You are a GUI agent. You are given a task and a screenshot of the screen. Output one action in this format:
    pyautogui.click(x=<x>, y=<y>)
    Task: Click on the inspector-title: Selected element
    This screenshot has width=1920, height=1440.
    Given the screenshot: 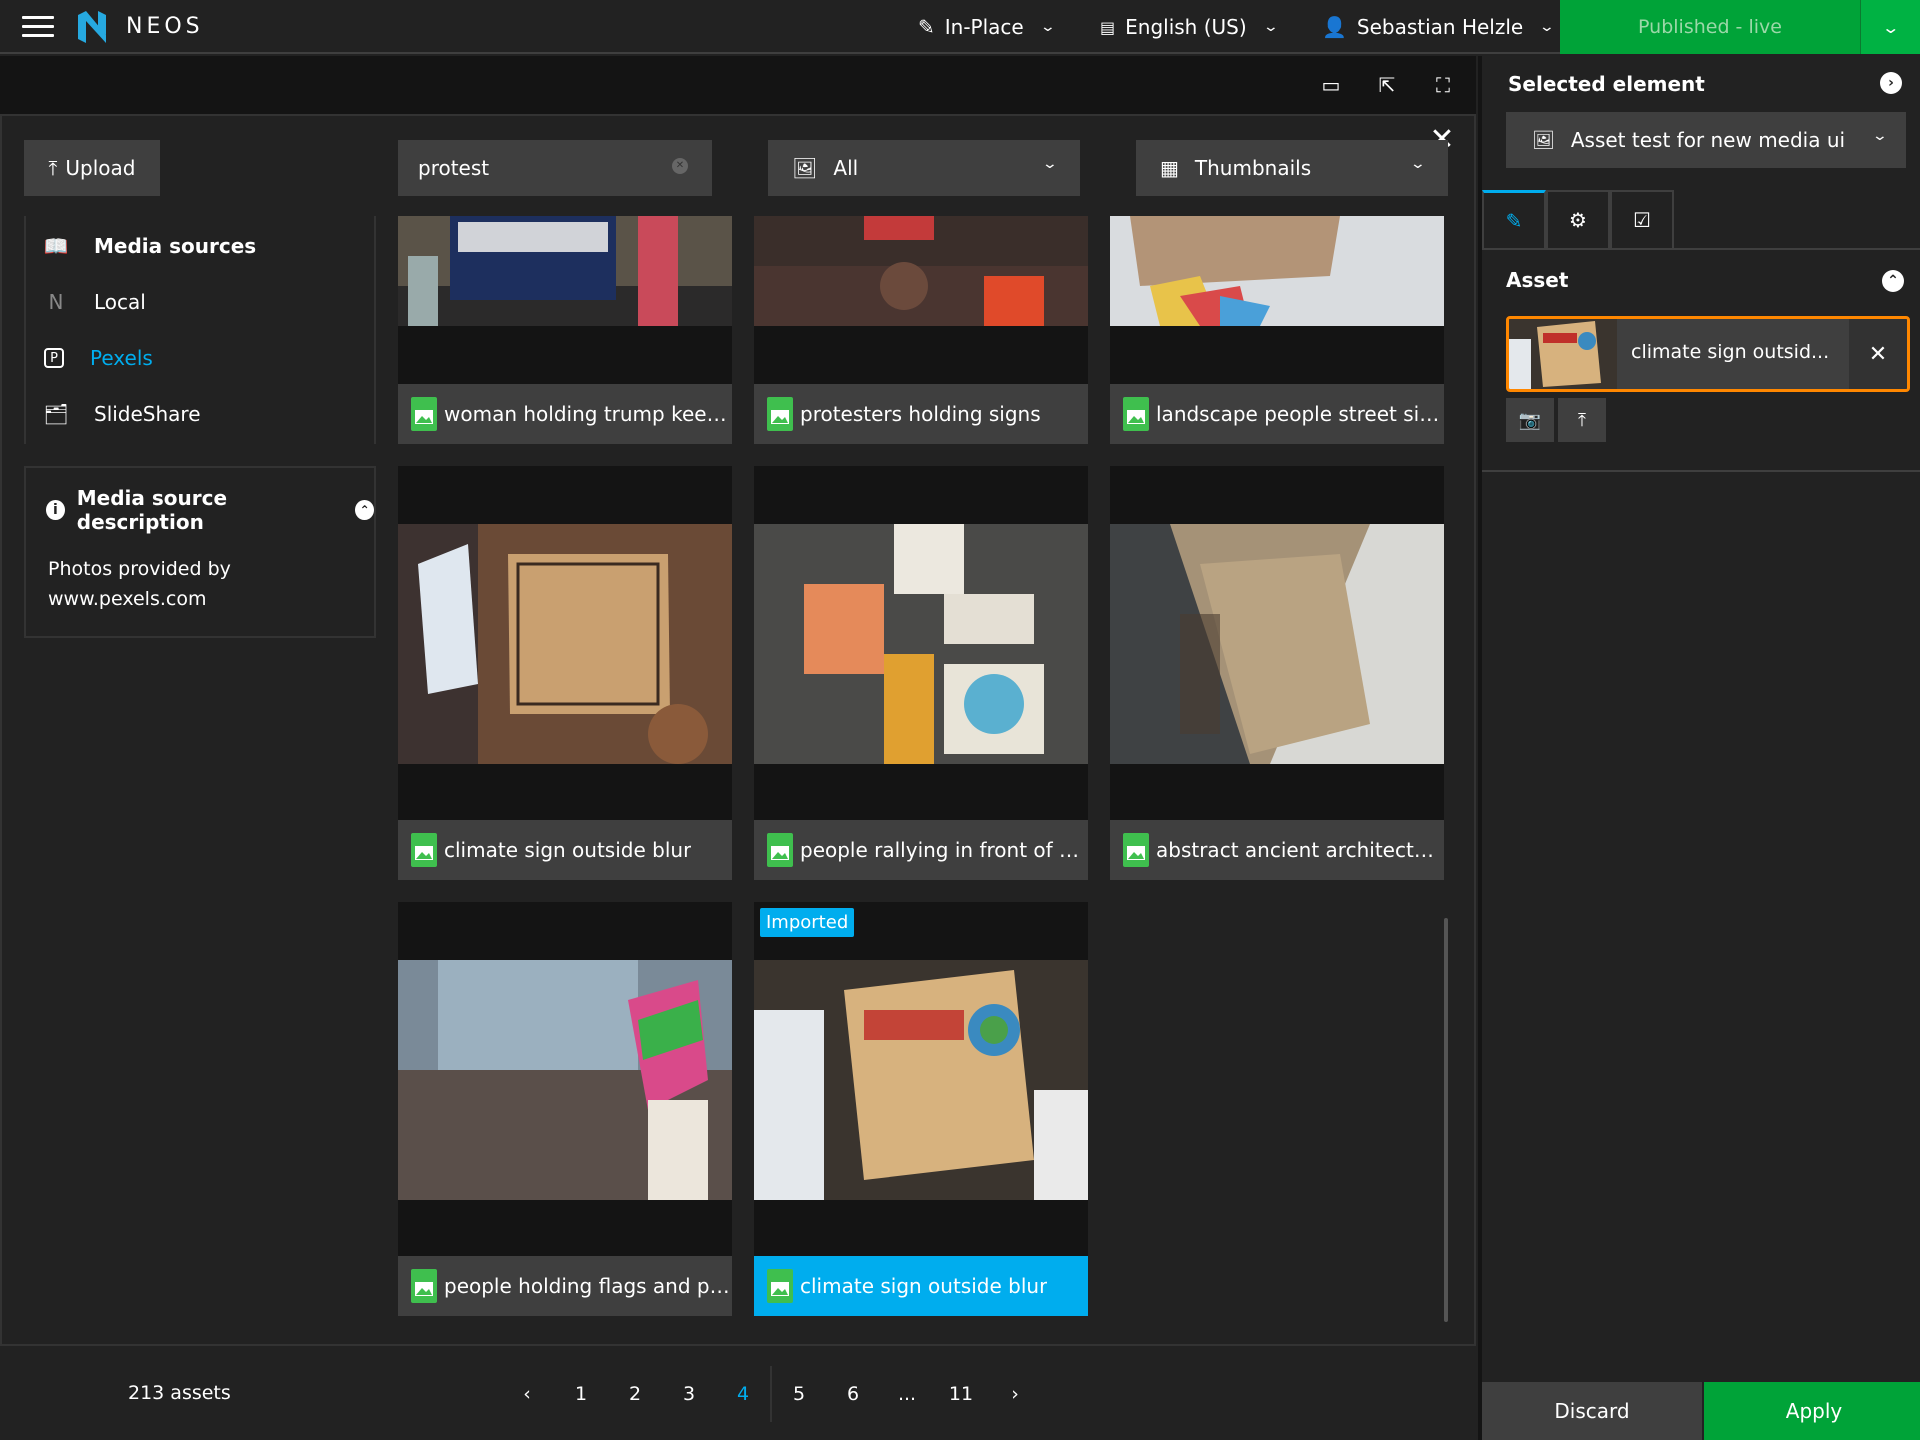 What is the action you would take?
    pyautogui.click(x=1606, y=84)
    